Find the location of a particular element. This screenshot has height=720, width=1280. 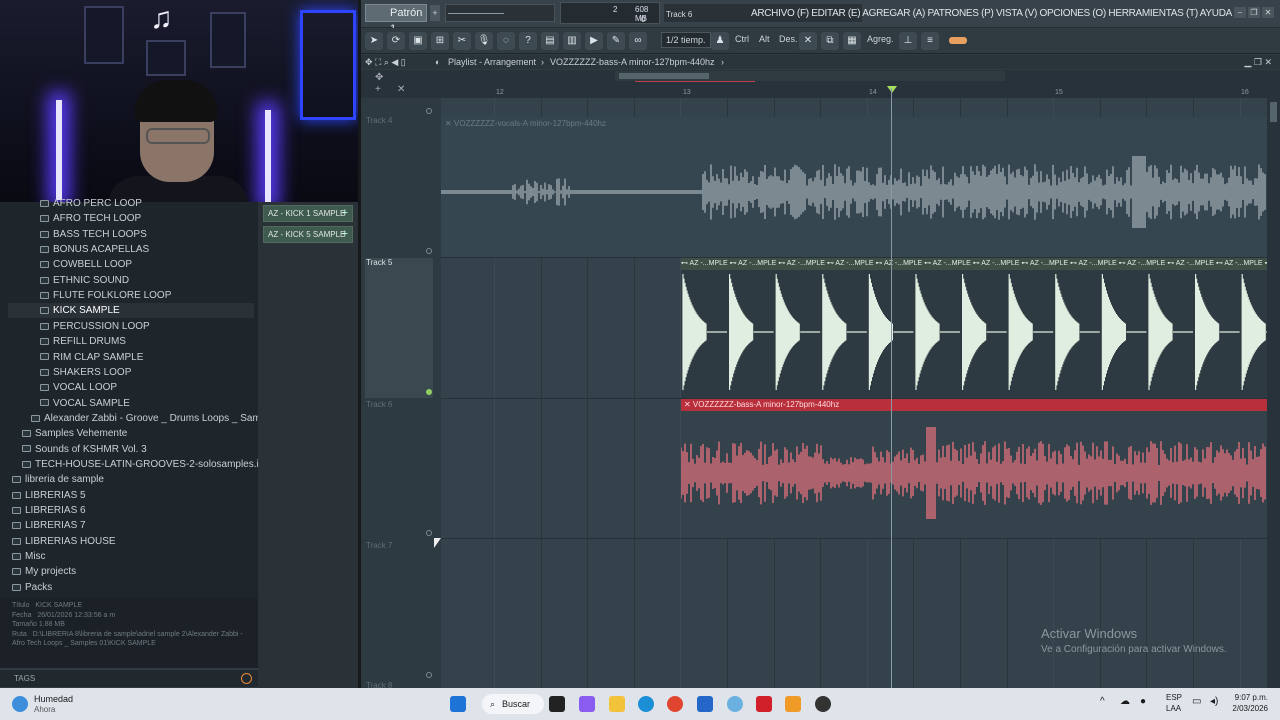

track-active-led is located at coordinates (429, 392).